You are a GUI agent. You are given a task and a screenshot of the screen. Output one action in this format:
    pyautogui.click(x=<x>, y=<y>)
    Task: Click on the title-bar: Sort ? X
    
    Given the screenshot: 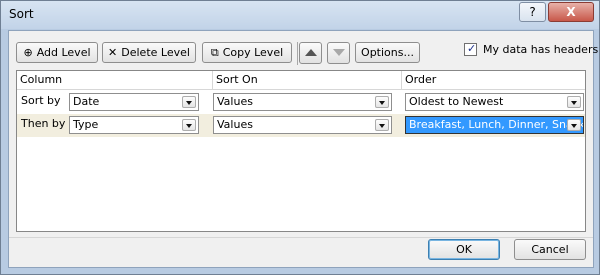 What is the action you would take?
    pyautogui.click(x=300, y=15)
    